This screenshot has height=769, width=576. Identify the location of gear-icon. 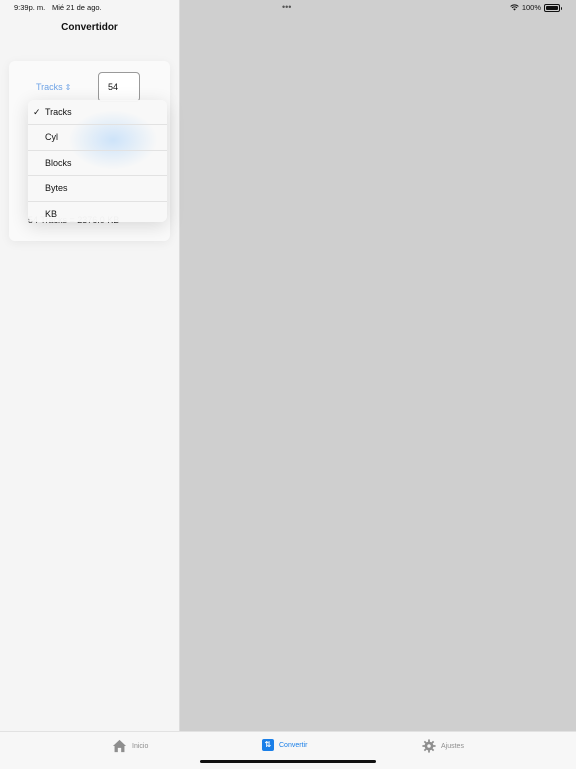
(429, 746).